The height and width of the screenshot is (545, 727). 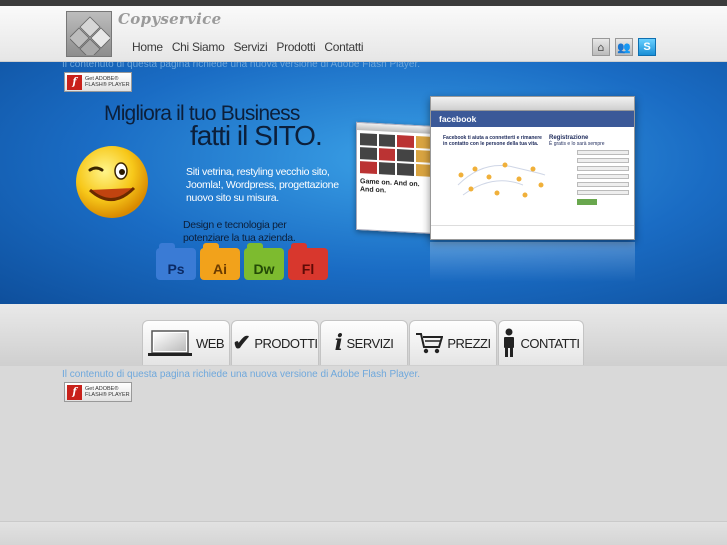 I want to click on illustrator-folder-icon: Ai, so click(x=220, y=261).